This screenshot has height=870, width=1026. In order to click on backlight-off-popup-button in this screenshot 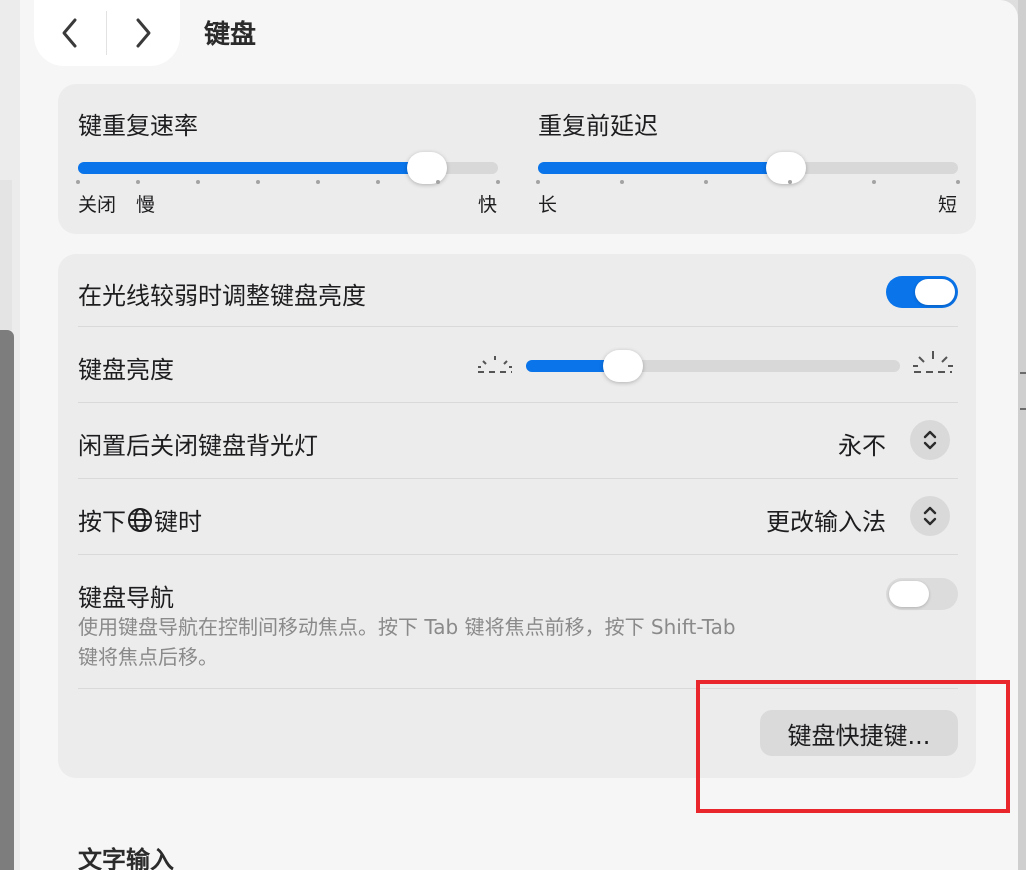, I will do `click(930, 440)`.